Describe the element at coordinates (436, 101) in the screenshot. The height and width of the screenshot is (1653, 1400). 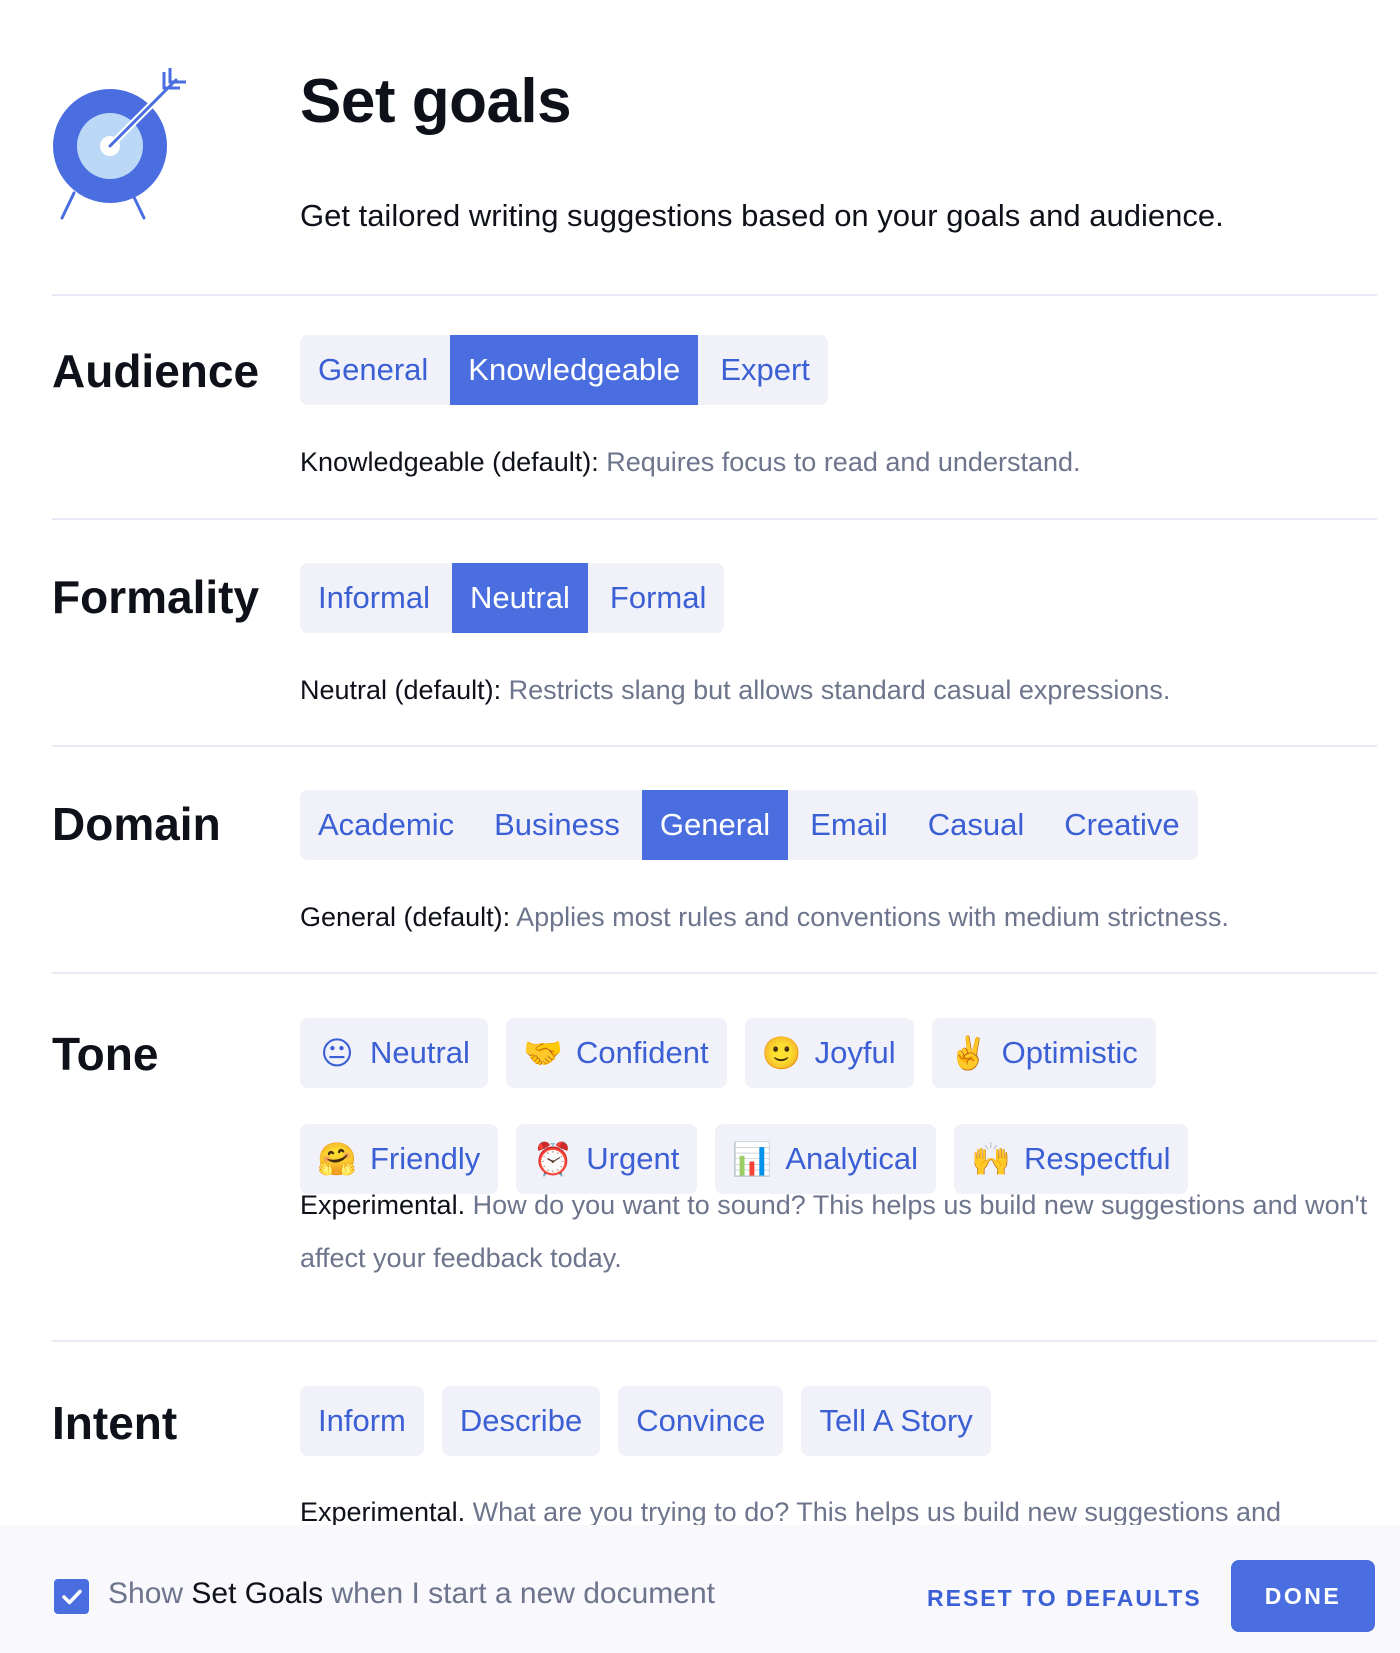
I see `page-title: Set goals` at that location.